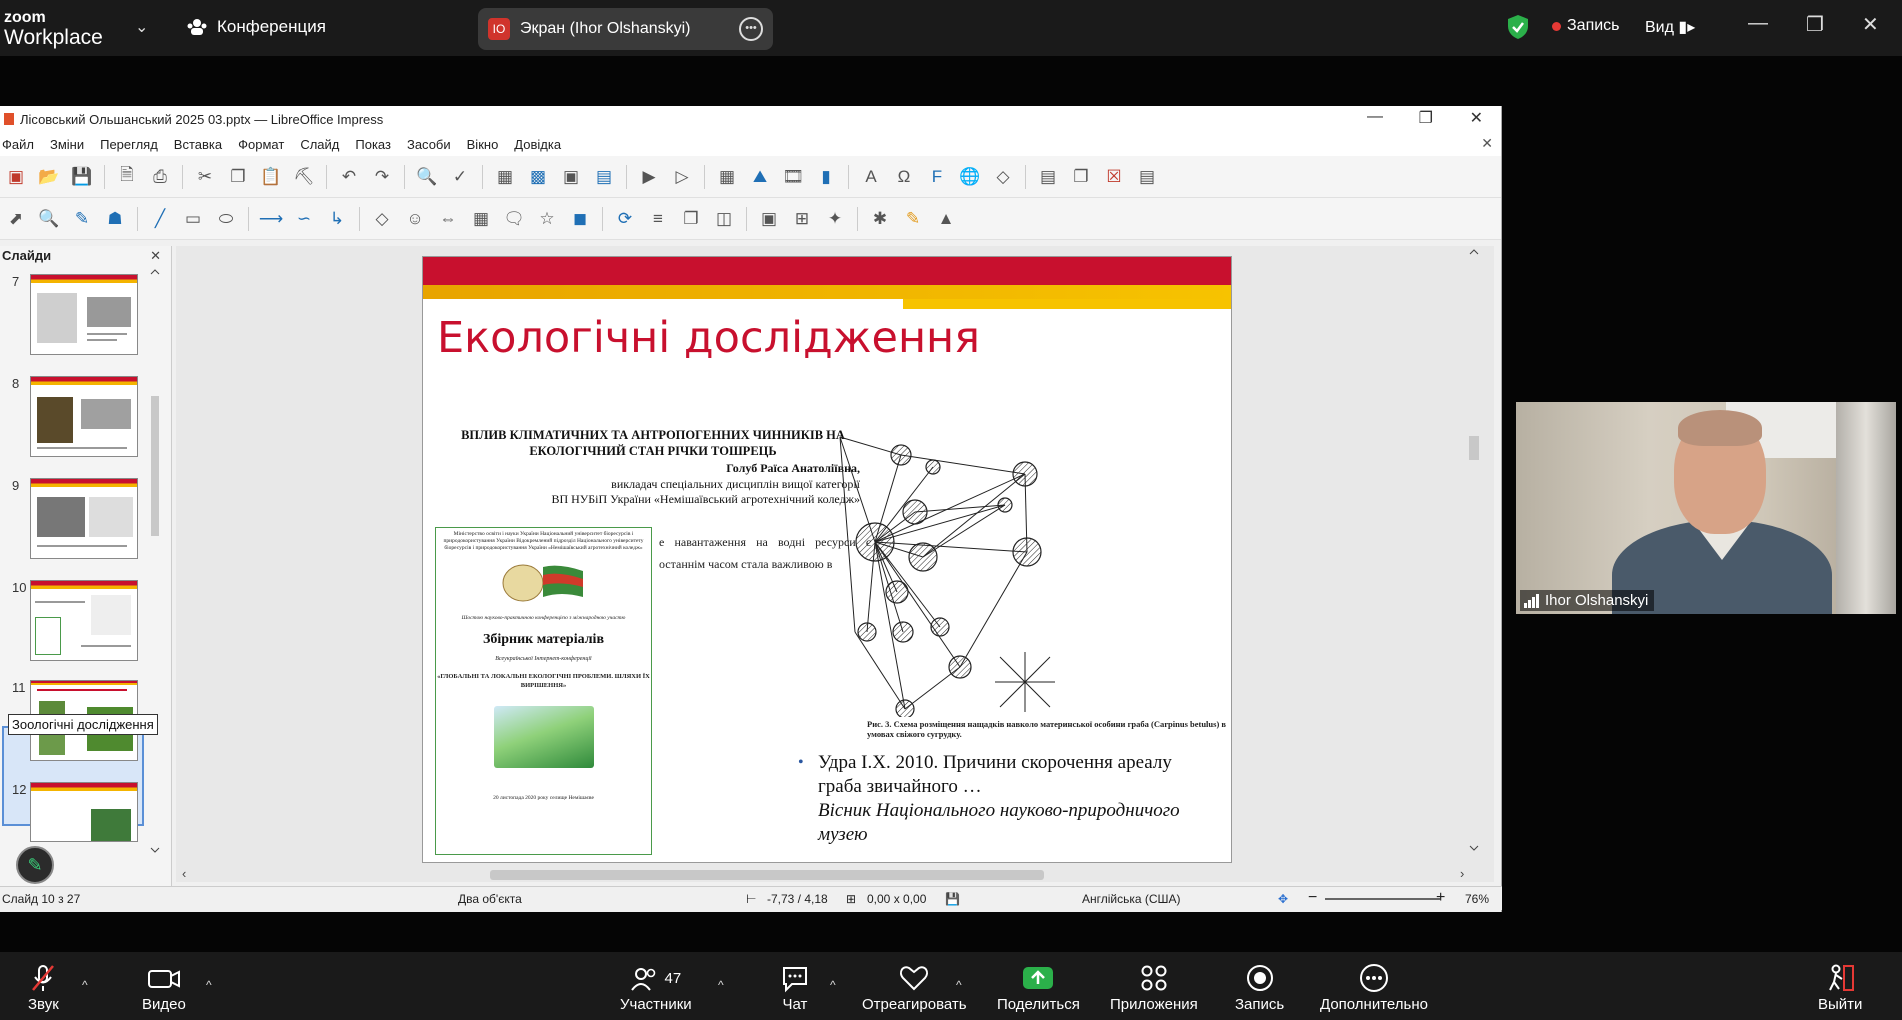 Image resolution: width=1902 pixels, height=1020 pixels. I want to click on lo-close-icon: ✕, so click(1476, 118).